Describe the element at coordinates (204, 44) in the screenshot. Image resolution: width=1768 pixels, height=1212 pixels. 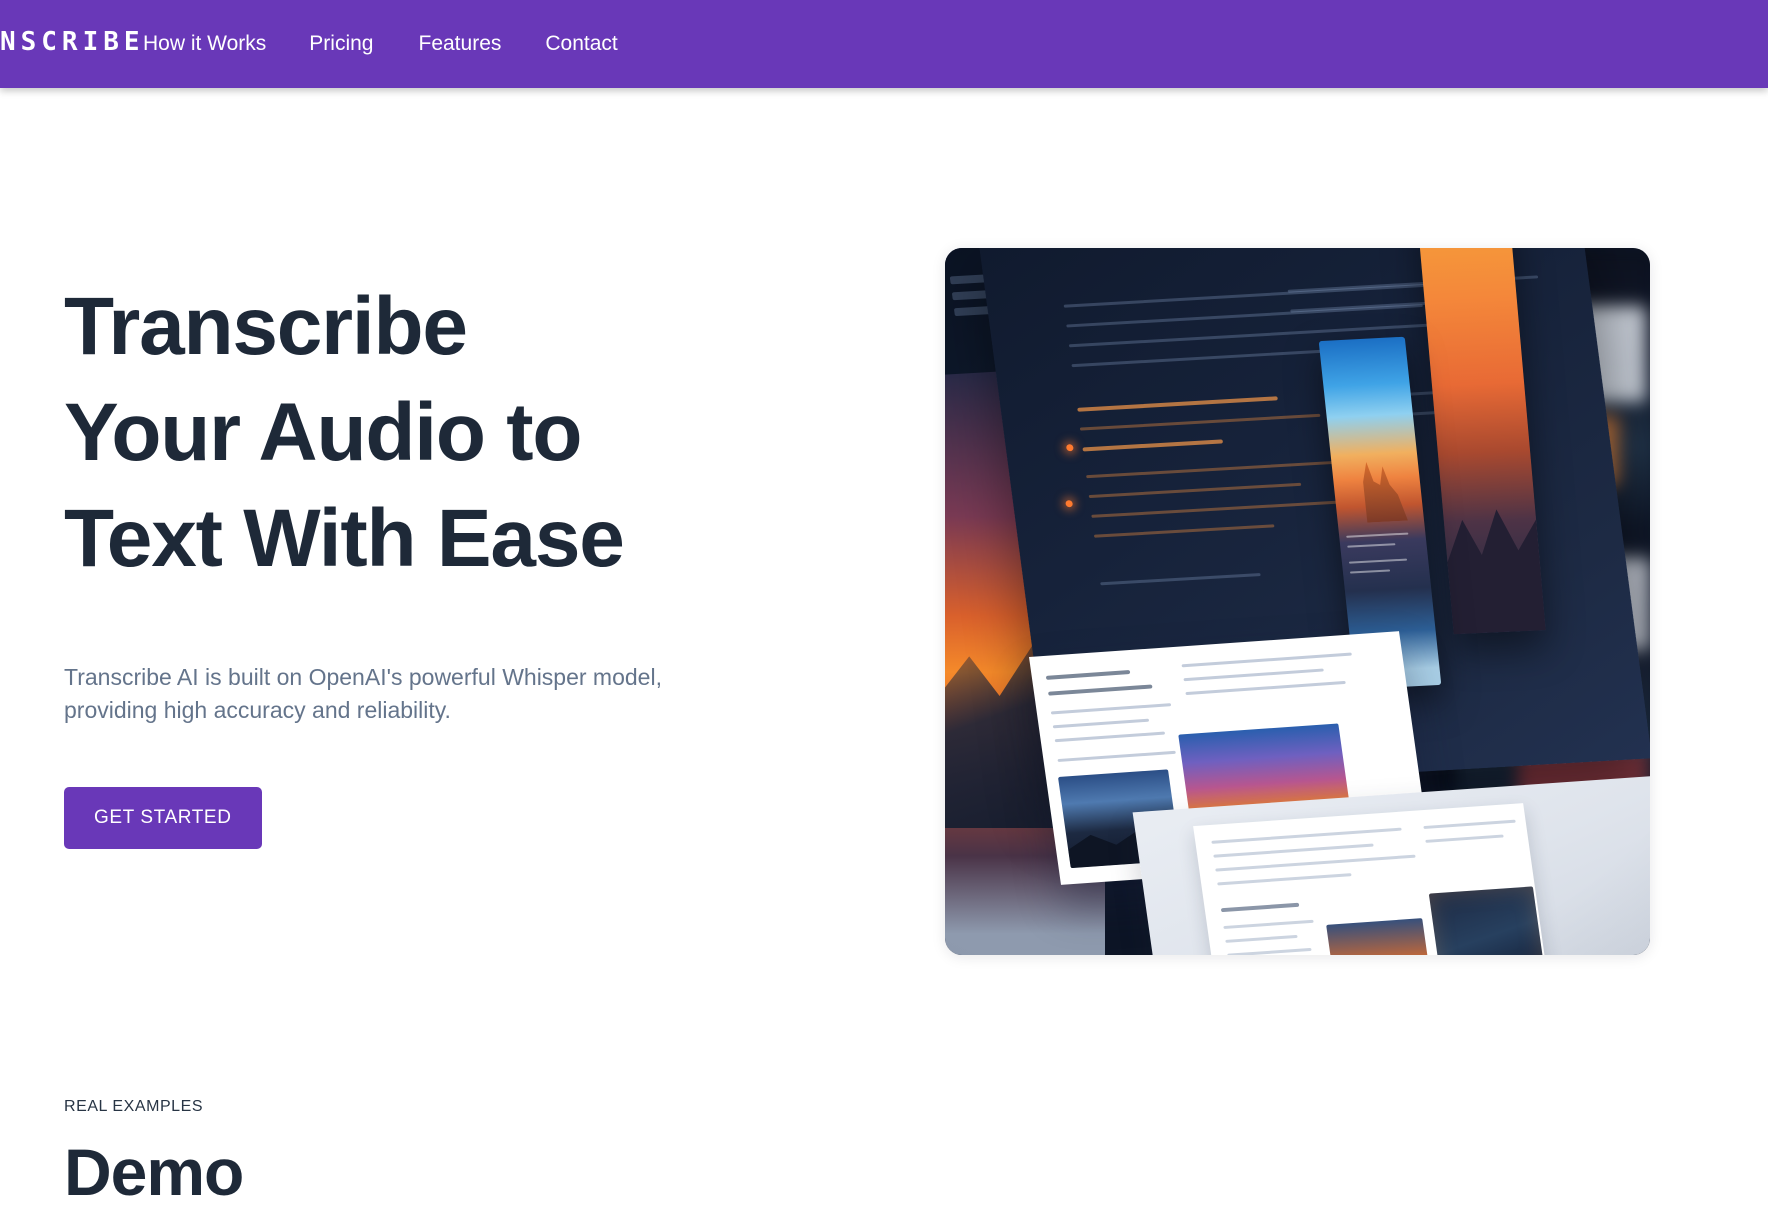
I see `nav-link-how-it-works: How it Works` at that location.